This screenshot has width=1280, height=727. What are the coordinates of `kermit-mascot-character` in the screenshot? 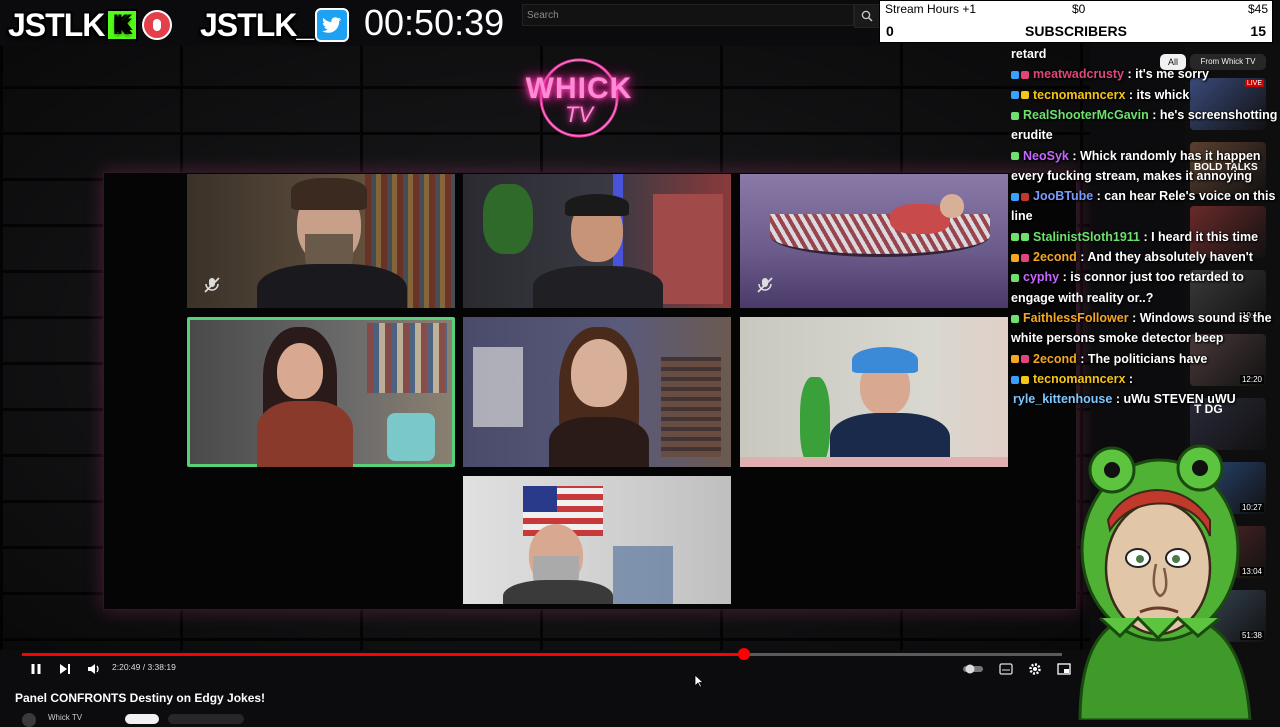 It's located at (1165, 582).